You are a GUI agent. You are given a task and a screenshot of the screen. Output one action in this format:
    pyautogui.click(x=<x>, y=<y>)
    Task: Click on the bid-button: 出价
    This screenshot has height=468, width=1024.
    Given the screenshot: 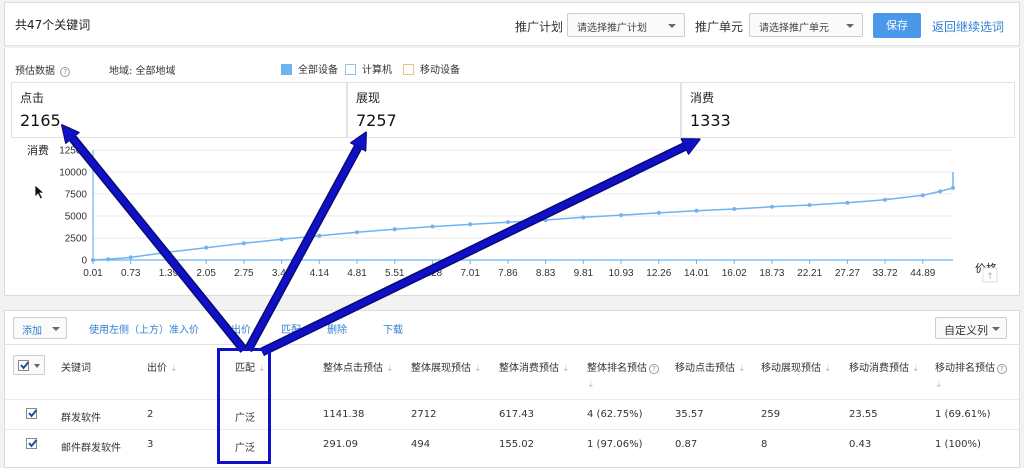 What is the action you would take?
    pyautogui.click(x=241, y=328)
    